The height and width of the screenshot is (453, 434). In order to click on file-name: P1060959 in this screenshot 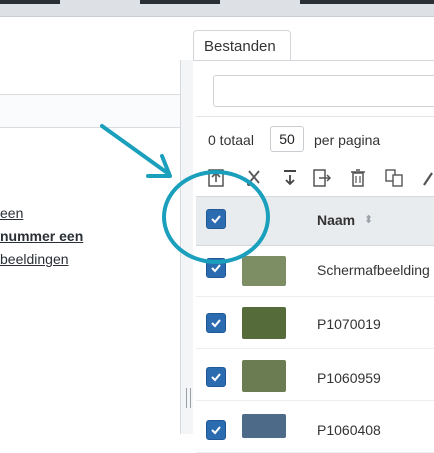, I will do `click(349, 378)`.